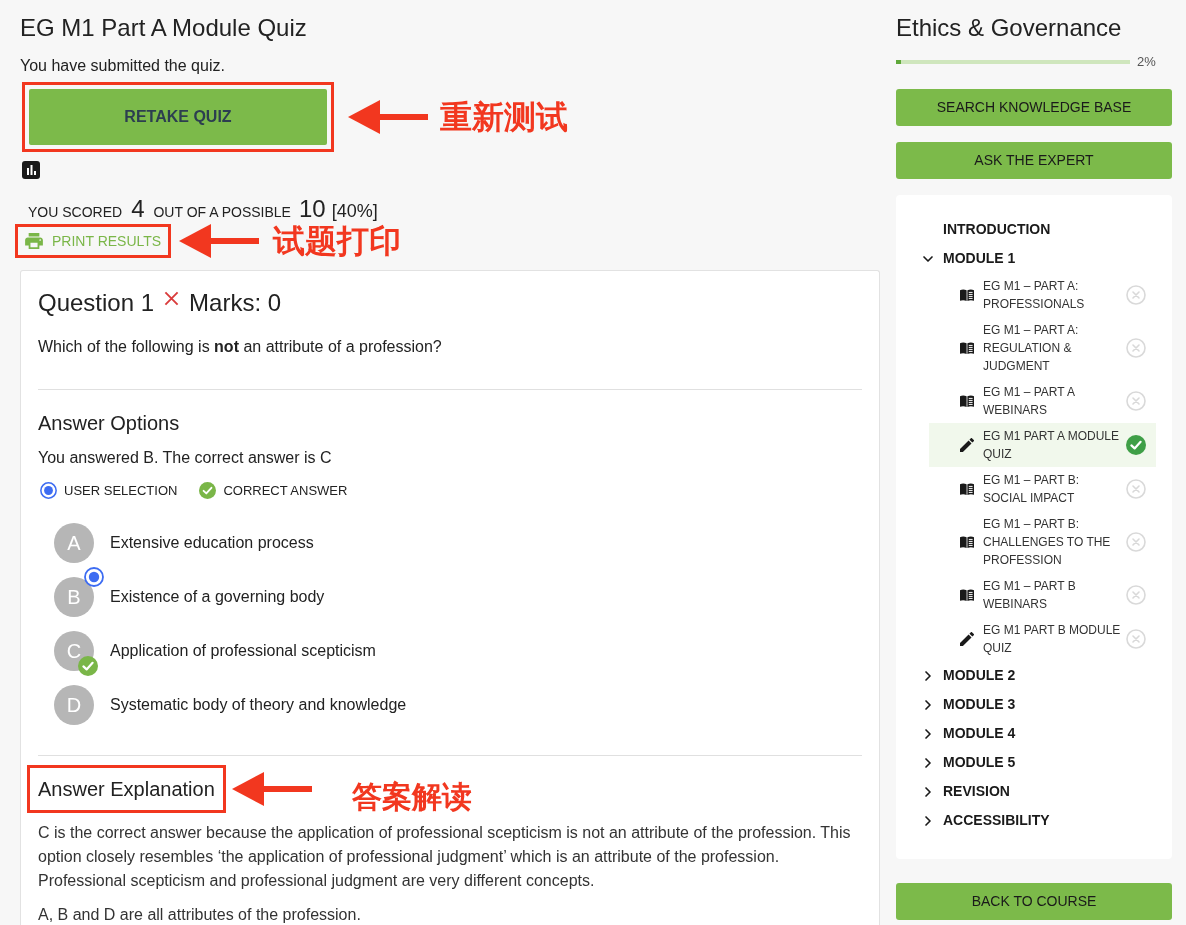 The image size is (1186, 925). What do you see at coordinates (312, 209) in the screenshot?
I see `score-total: 10` at bounding box center [312, 209].